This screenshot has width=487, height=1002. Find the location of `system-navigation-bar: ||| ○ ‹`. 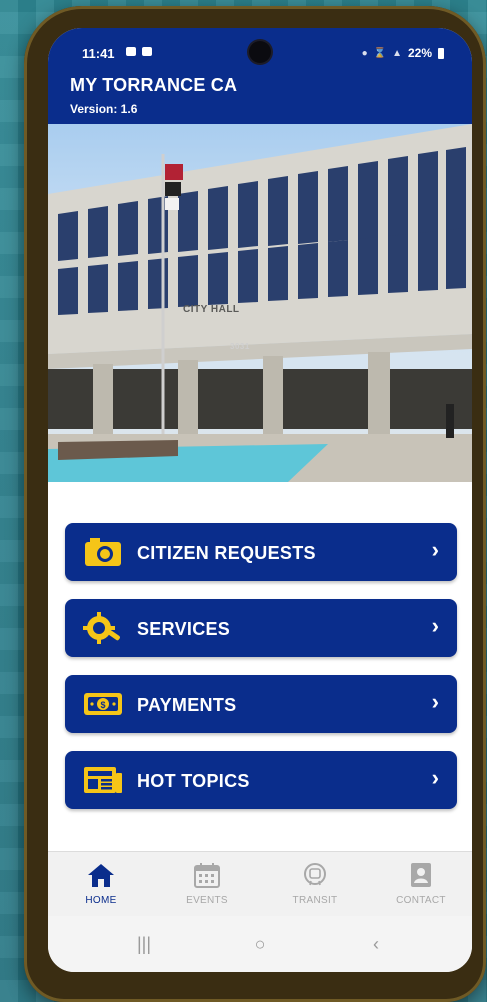

system-navigation-bar: ||| ○ ‹ is located at coordinates (260, 944).